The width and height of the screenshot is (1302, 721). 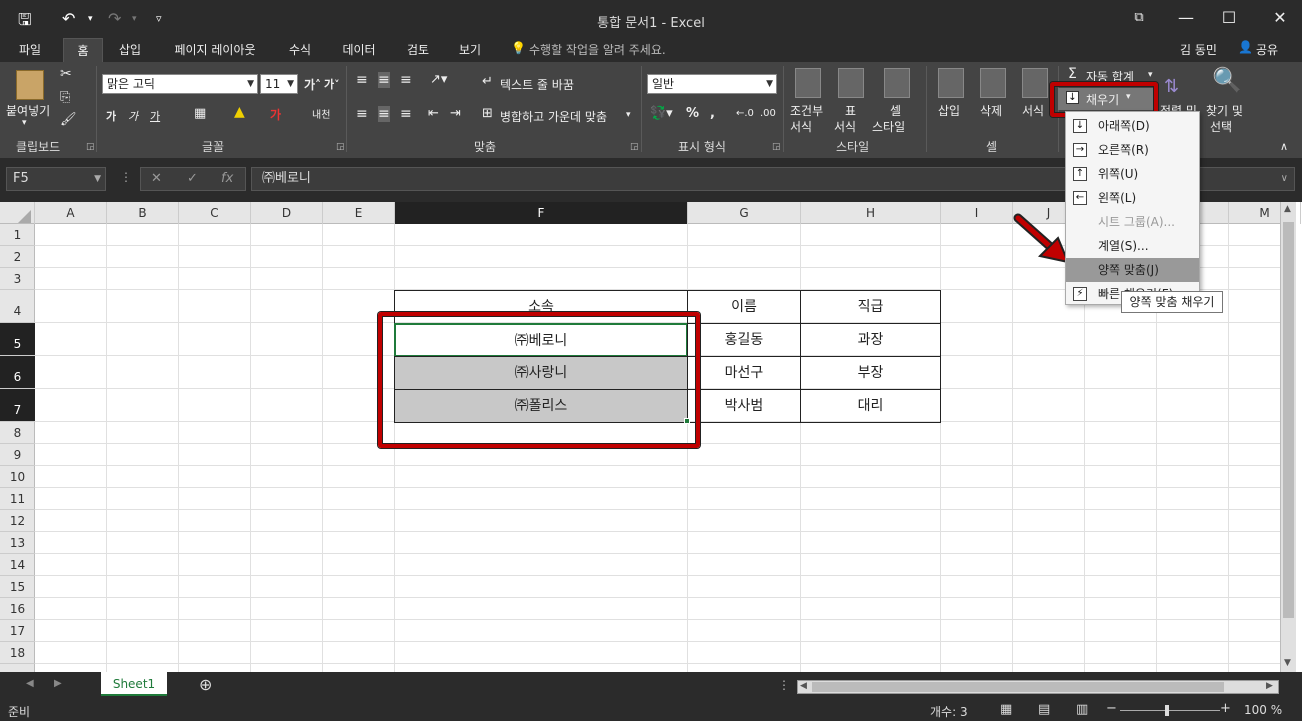 I want to click on tab-file: 파일, so click(x=30, y=51).